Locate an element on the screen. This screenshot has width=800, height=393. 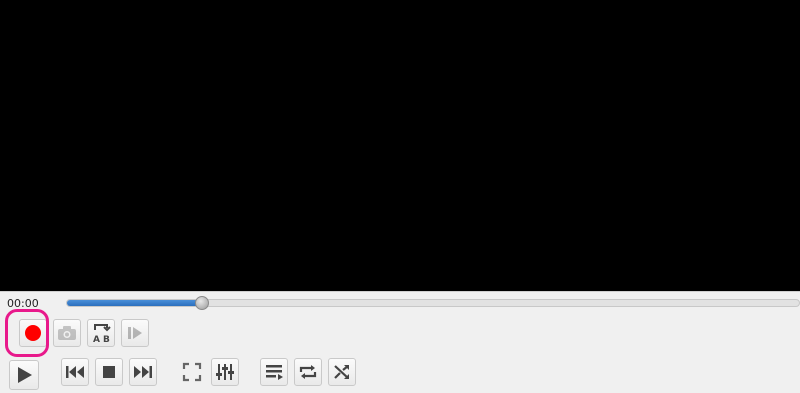
skip-next-icon is located at coordinates (143, 372).